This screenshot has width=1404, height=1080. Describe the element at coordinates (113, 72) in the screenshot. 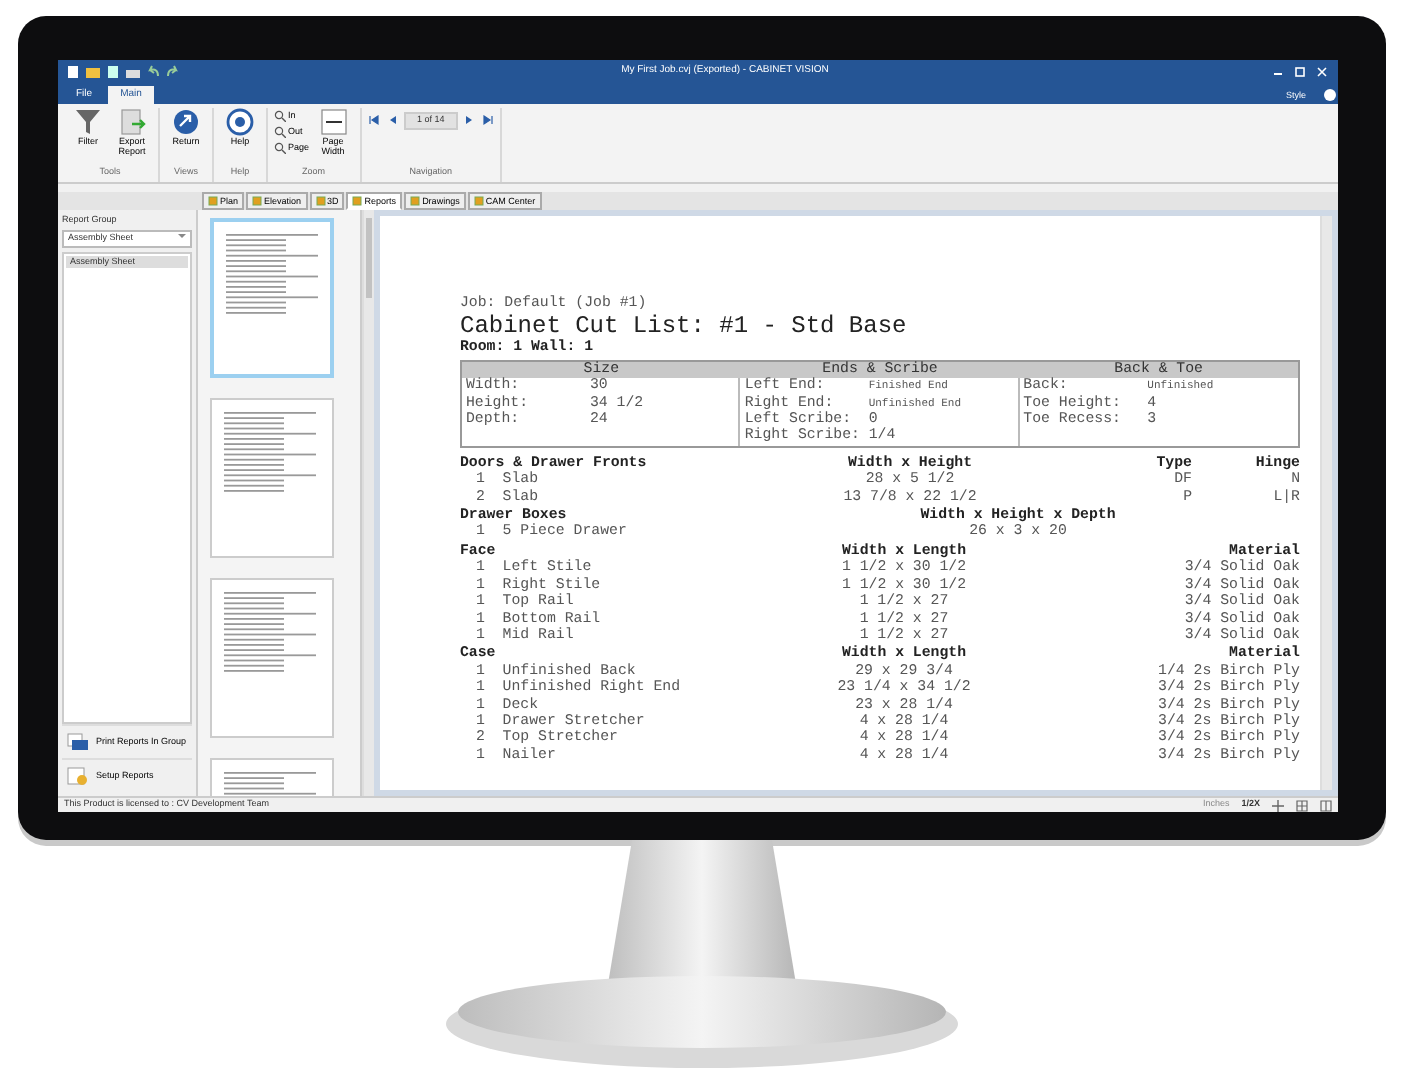

I see `save-icon` at that location.